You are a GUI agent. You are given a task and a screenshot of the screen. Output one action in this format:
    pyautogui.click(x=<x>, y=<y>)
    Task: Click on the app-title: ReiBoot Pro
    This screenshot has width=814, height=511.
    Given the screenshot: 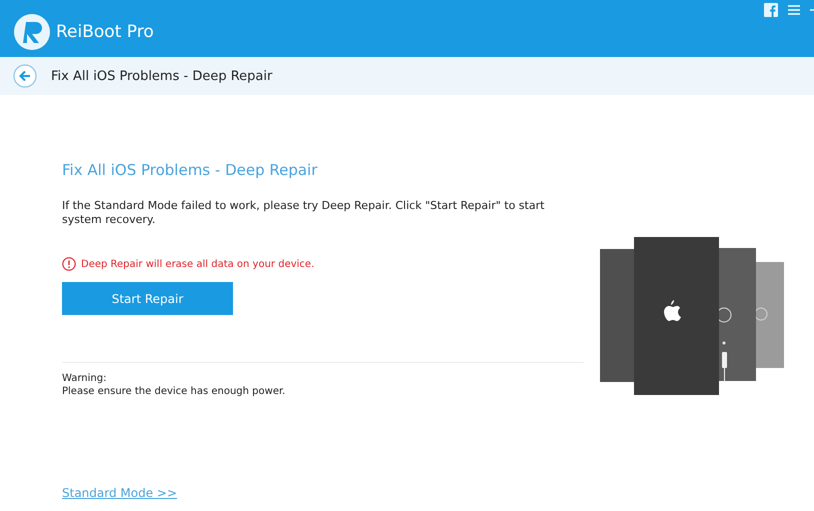 What is the action you would take?
    pyautogui.click(x=105, y=32)
    